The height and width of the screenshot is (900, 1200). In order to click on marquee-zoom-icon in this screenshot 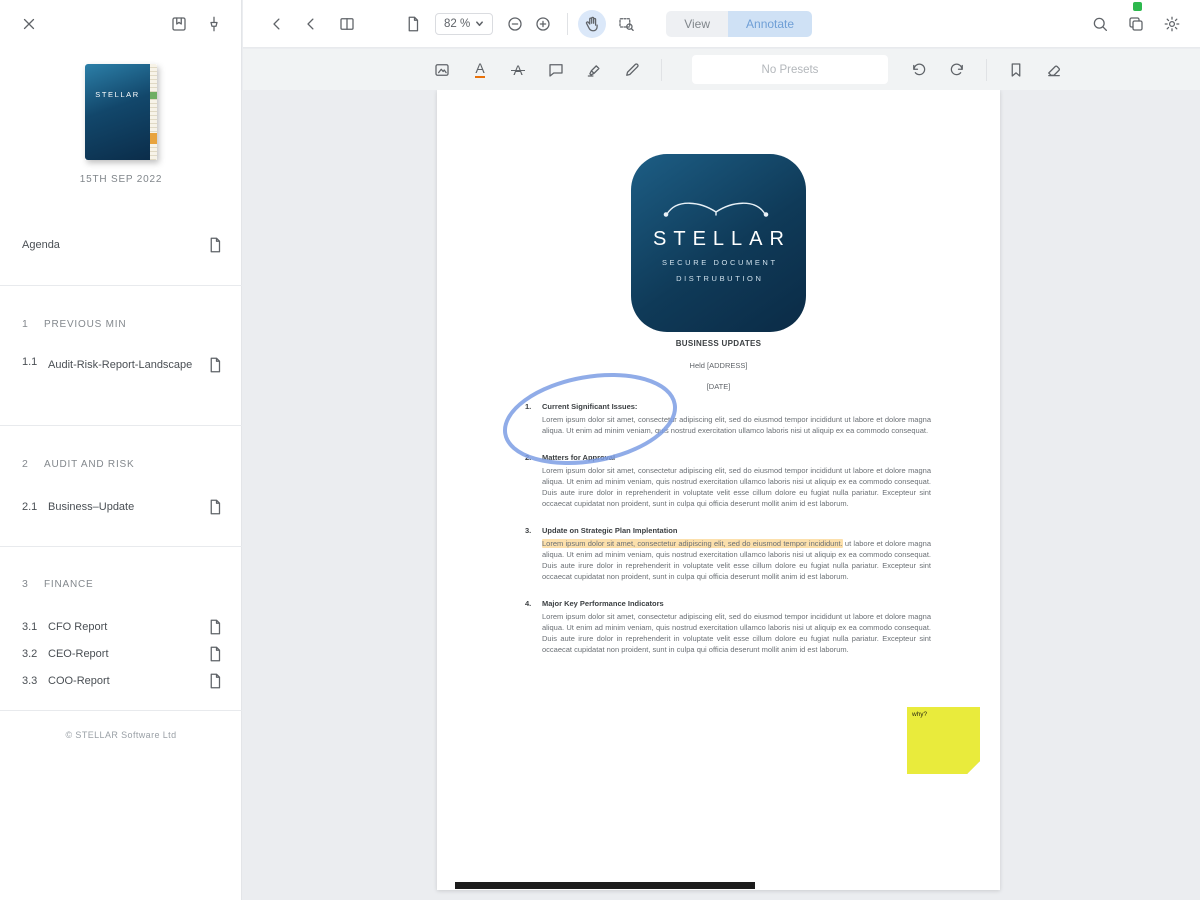, I will do `click(626, 24)`.